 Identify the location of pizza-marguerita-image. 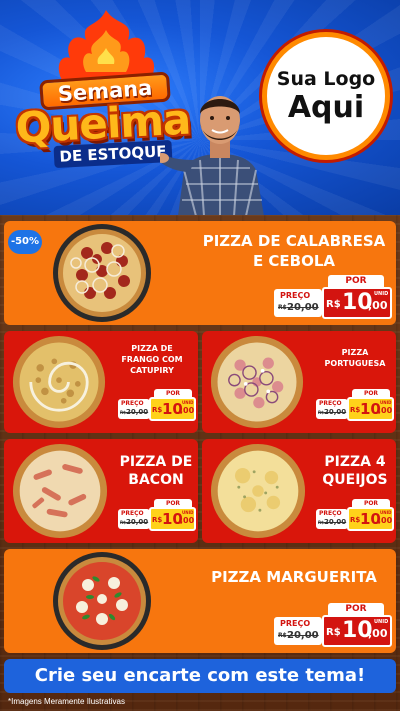
(102, 601).